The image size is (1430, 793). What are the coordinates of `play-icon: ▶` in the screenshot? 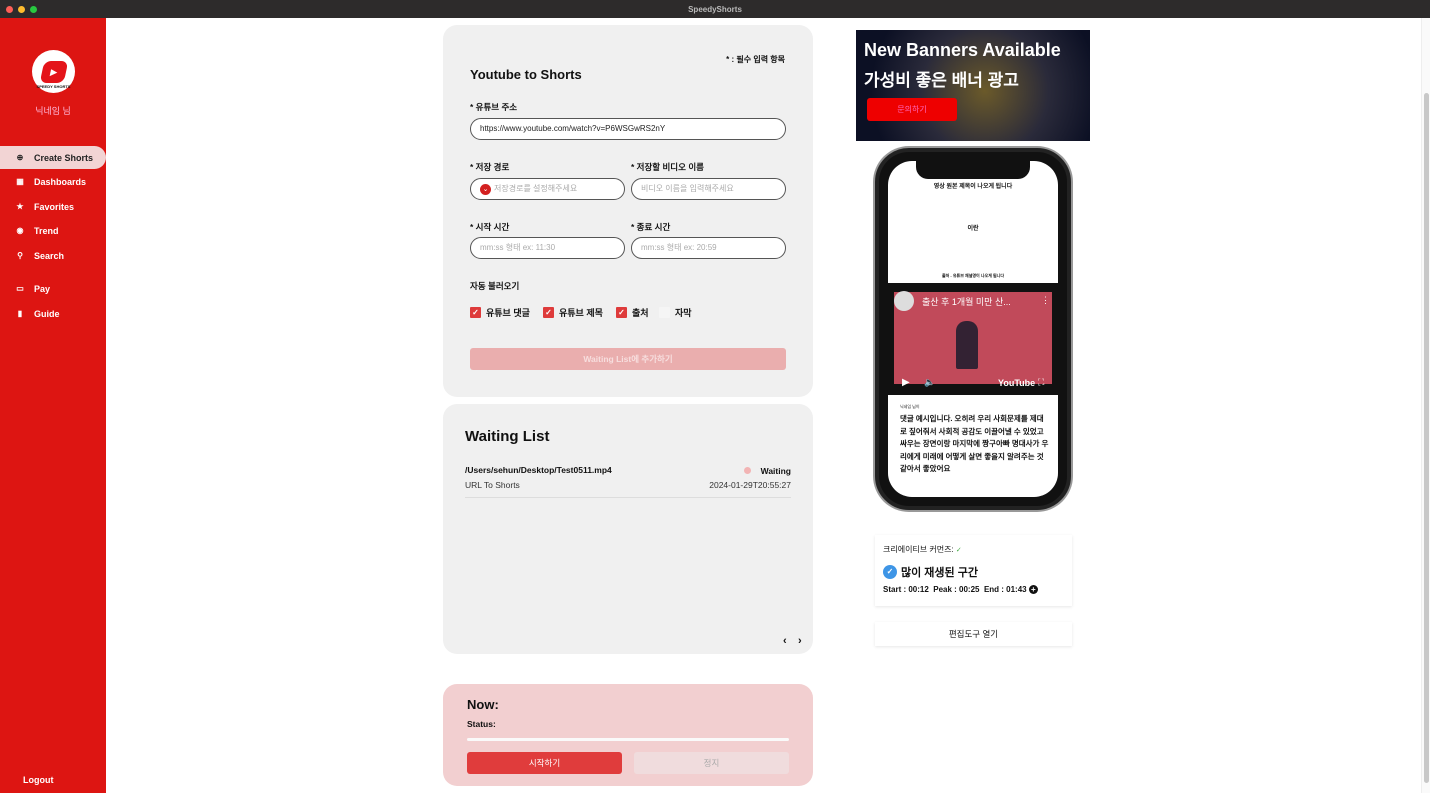 It's located at (906, 382).